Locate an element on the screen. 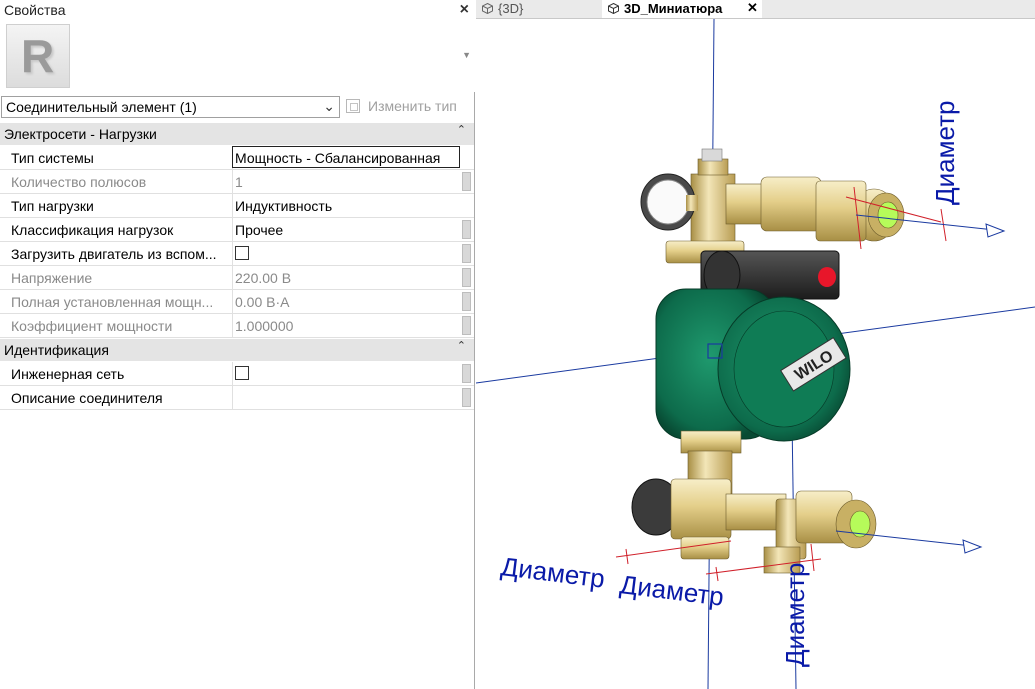 The image size is (1035, 689). group-label: Идентификация is located at coordinates (56, 350).